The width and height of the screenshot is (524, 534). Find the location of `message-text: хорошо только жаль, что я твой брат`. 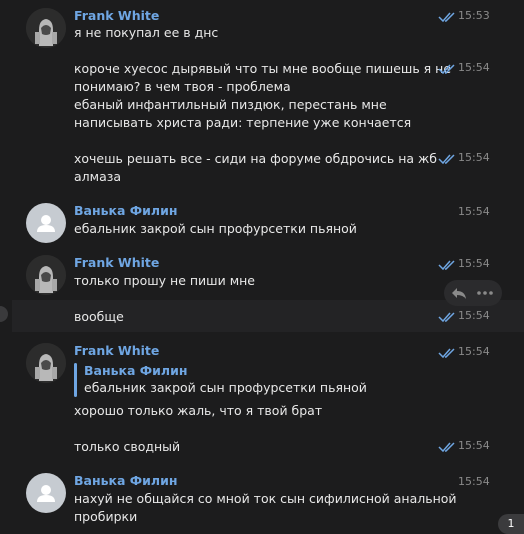

message-text: хорошо только жаль, что я твой брат is located at coordinates (198, 410).